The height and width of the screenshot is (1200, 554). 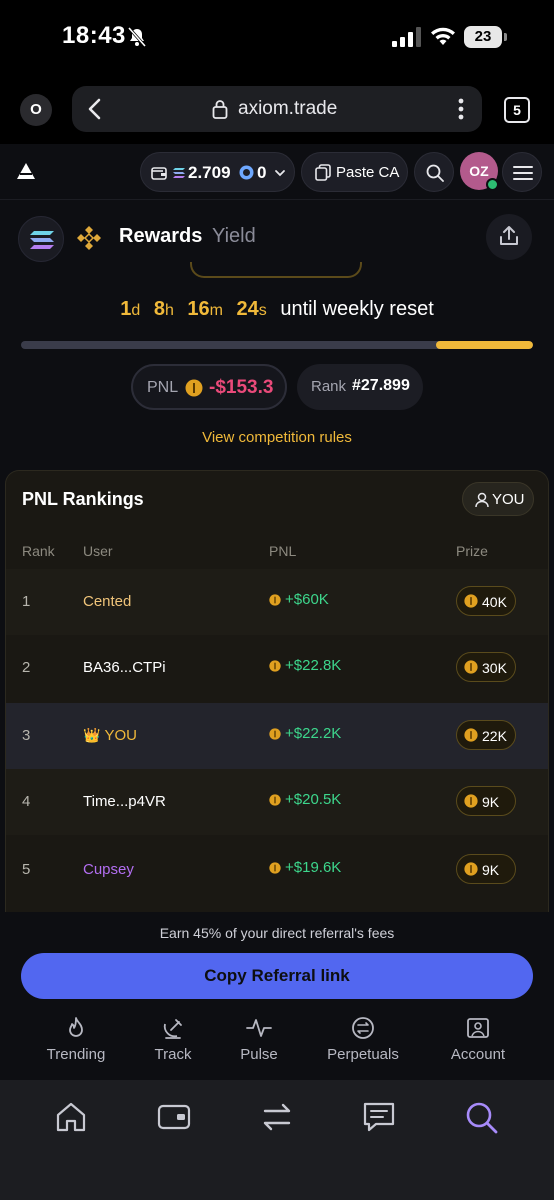 What do you see at coordinates (363, 1040) in the screenshot?
I see `nav-perpetuals: Perpetuals` at bounding box center [363, 1040].